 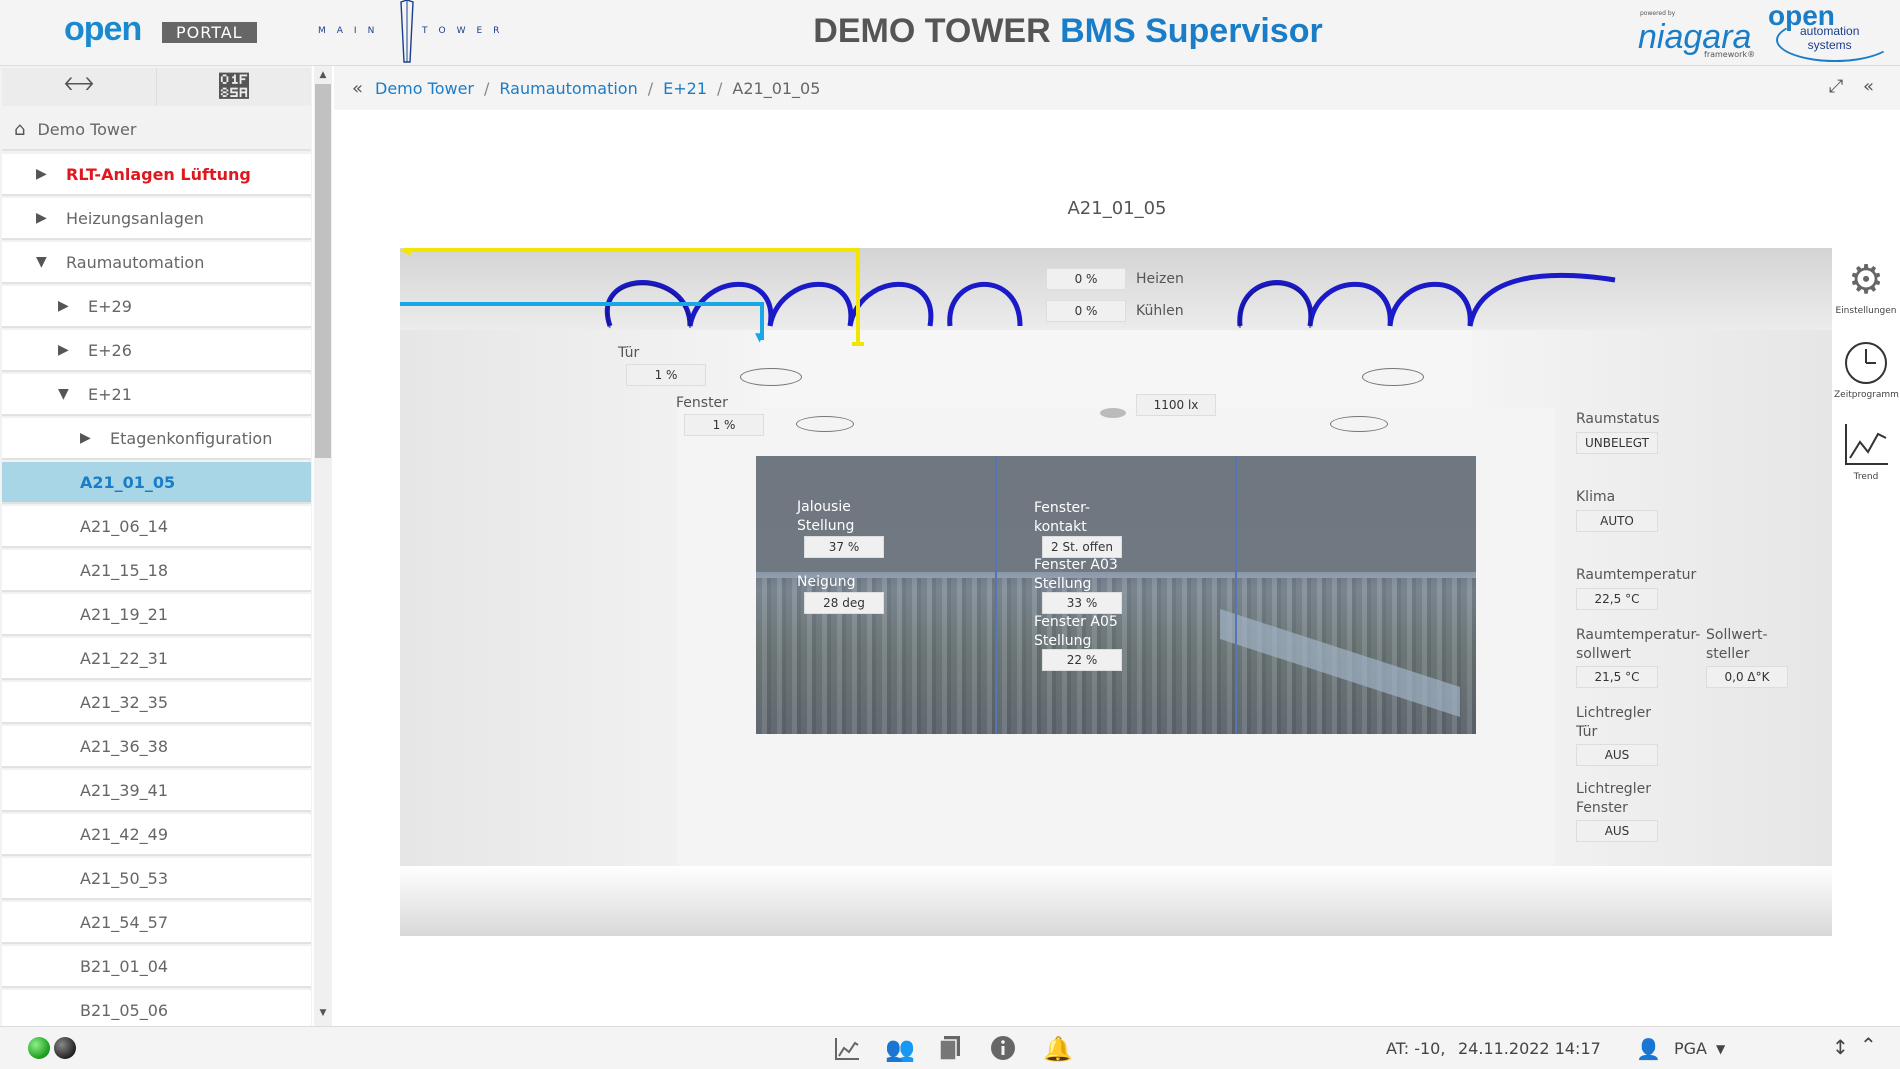 What do you see at coordinates (156, 747) in the screenshot?
I see `tree-item-a21-36-38: A21_36_38` at bounding box center [156, 747].